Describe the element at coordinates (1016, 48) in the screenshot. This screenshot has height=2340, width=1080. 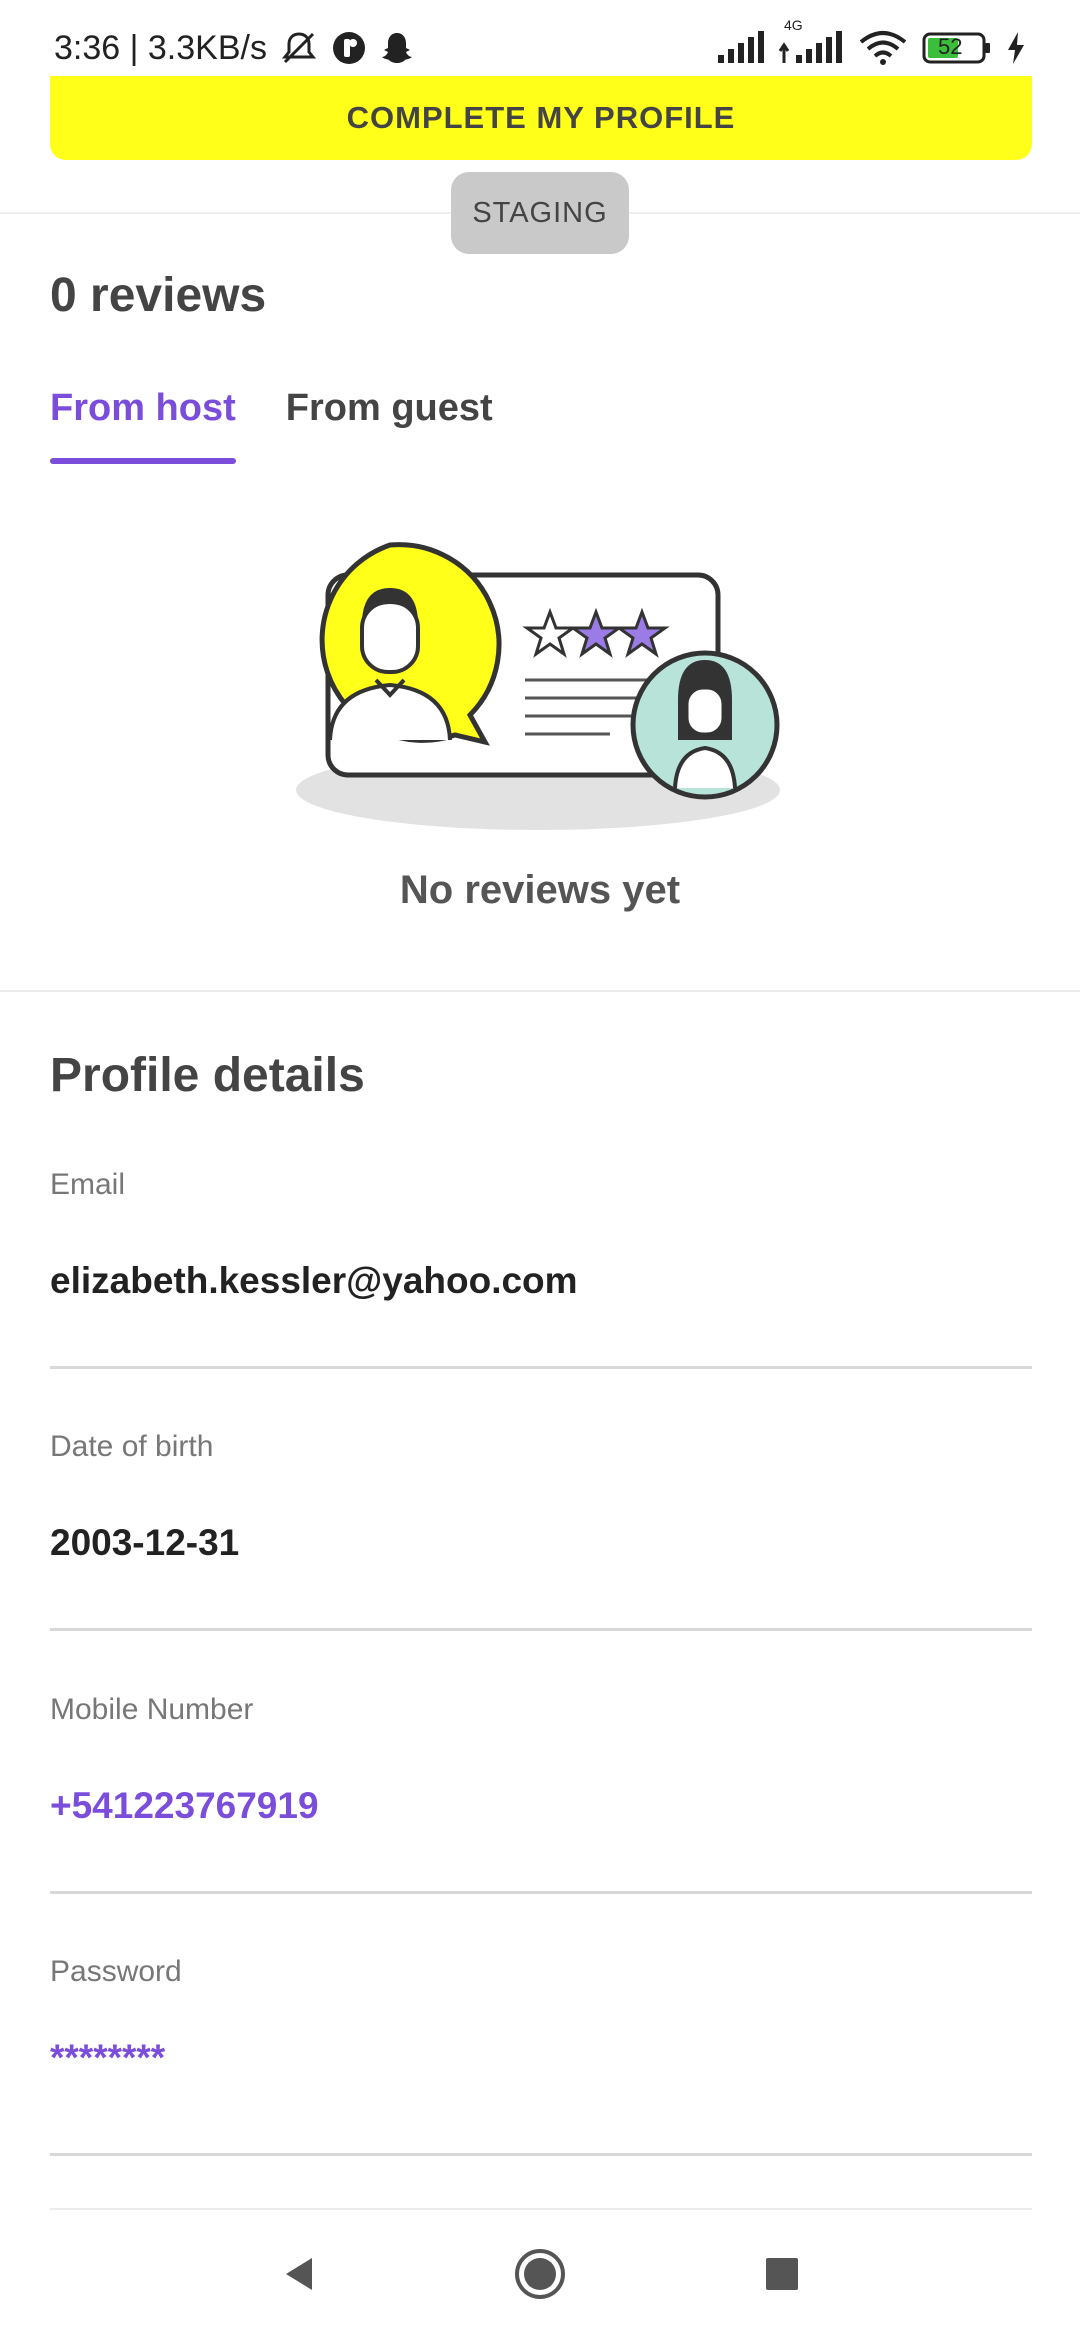
I see `charging-icon` at that location.